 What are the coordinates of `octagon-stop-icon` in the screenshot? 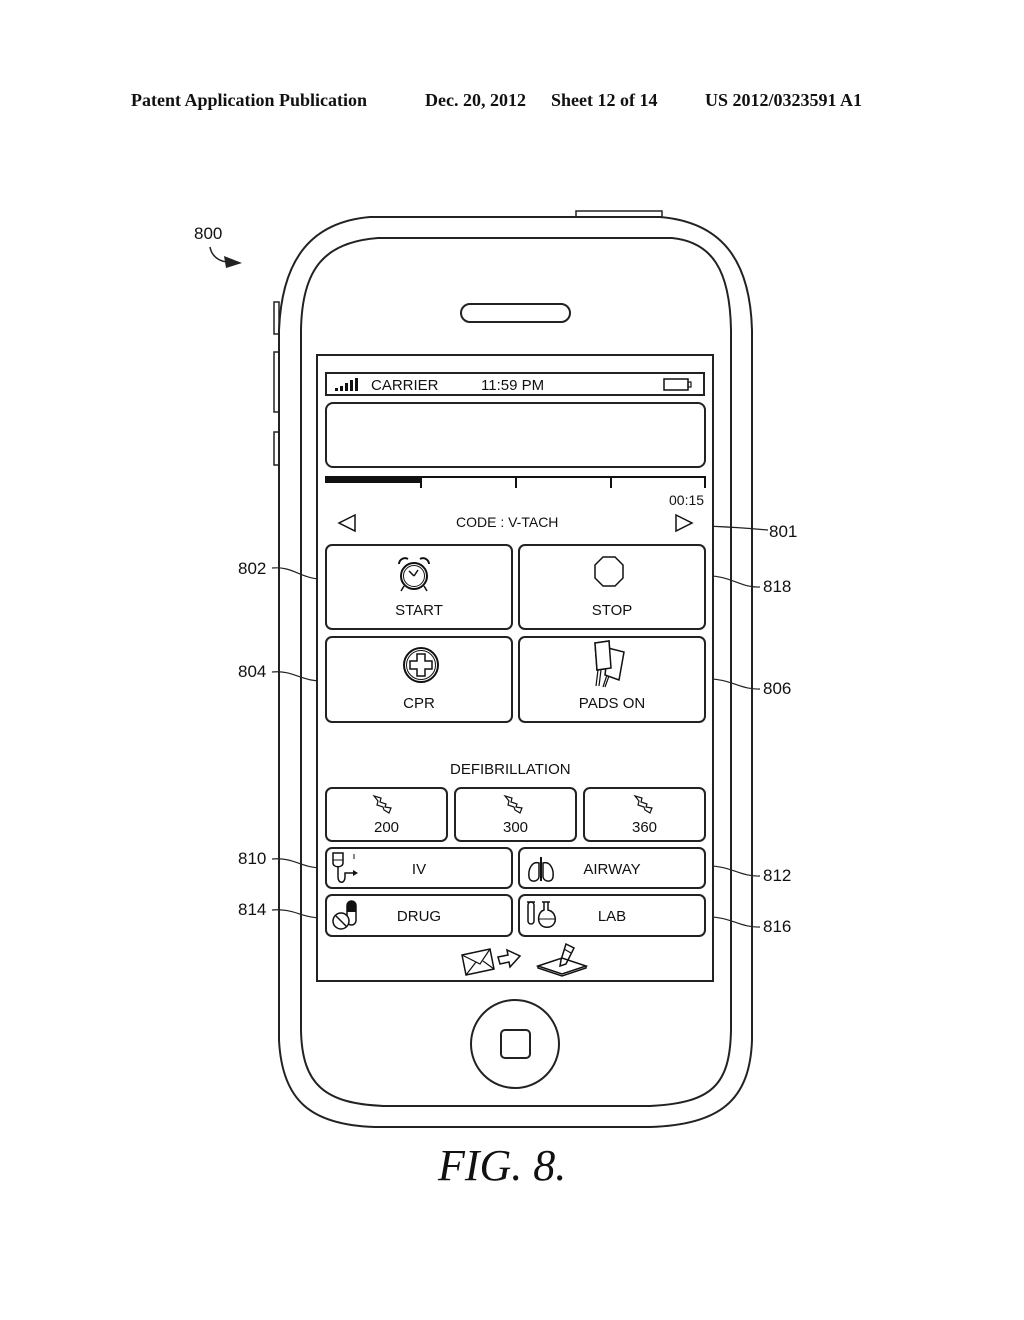 It's located at (609, 571).